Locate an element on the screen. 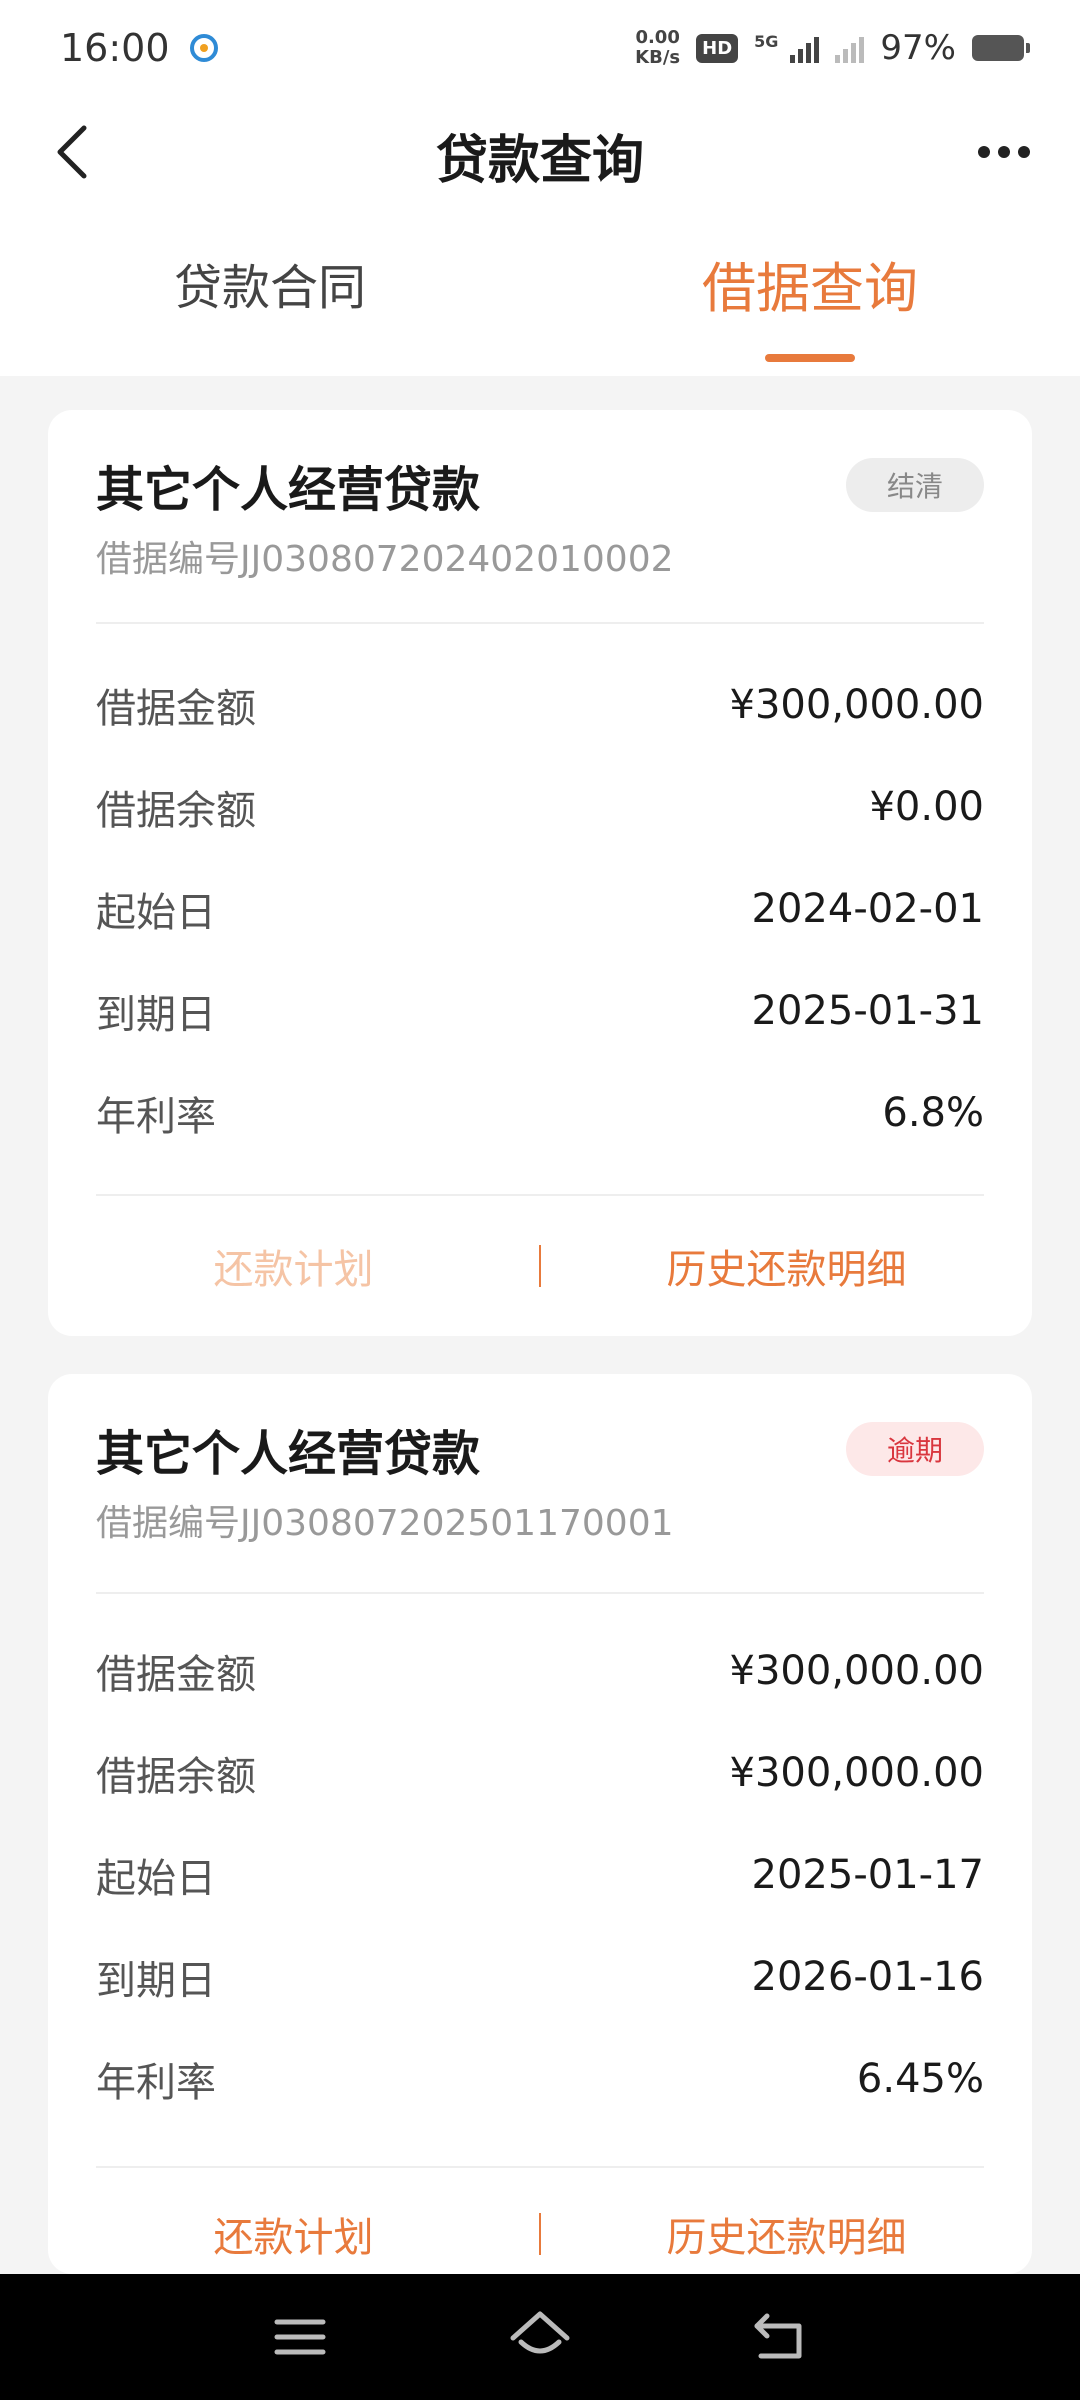  hd-icon: HD is located at coordinates (717, 48).